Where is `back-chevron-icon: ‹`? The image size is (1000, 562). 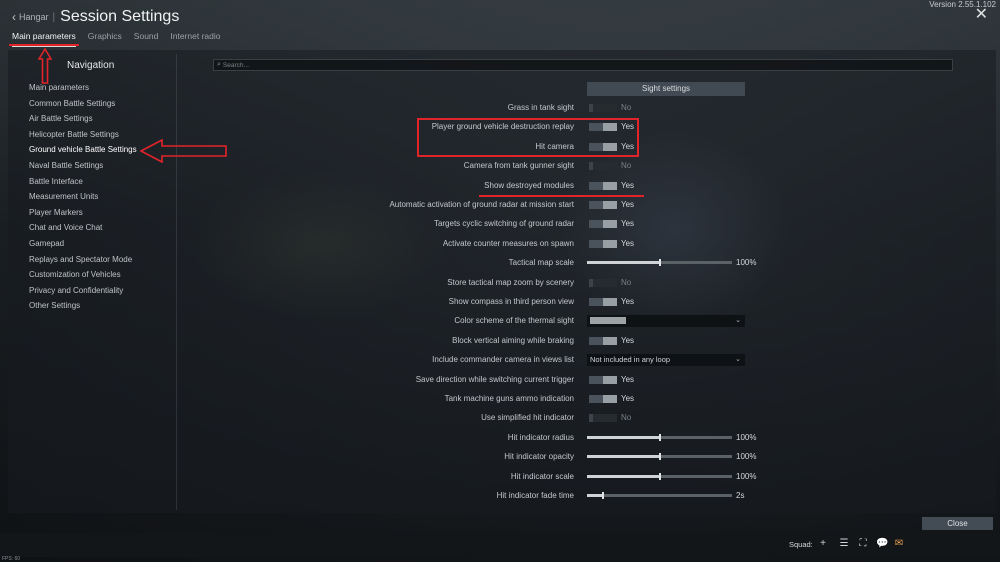 back-chevron-icon: ‹ is located at coordinates (14, 17).